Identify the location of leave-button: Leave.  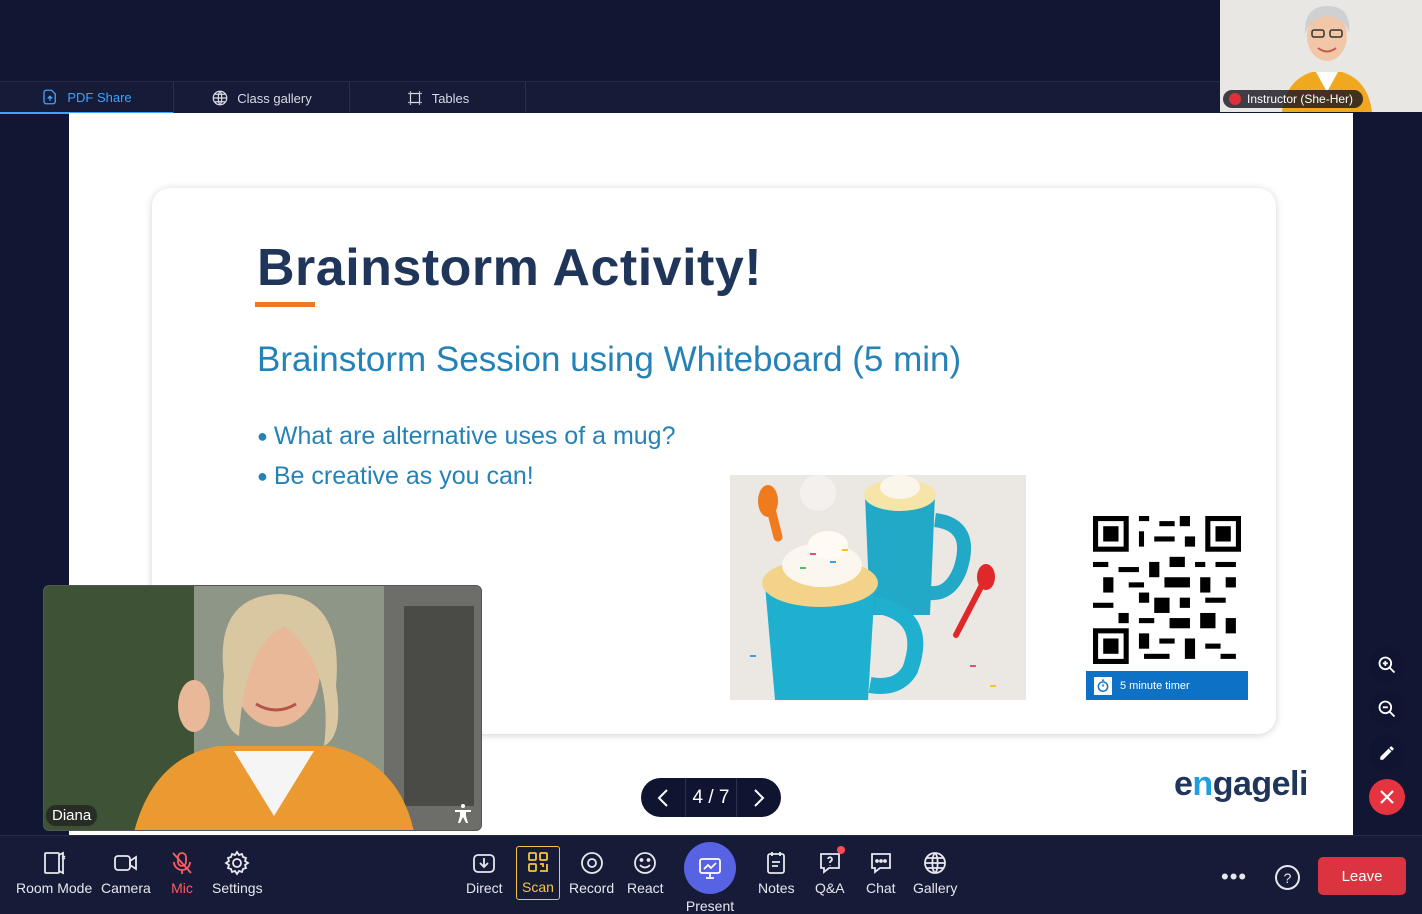
(1362, 876).